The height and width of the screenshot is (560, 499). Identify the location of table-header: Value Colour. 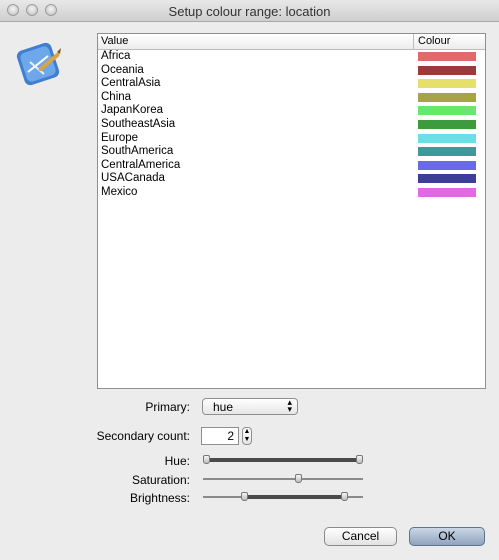
(291, 42).